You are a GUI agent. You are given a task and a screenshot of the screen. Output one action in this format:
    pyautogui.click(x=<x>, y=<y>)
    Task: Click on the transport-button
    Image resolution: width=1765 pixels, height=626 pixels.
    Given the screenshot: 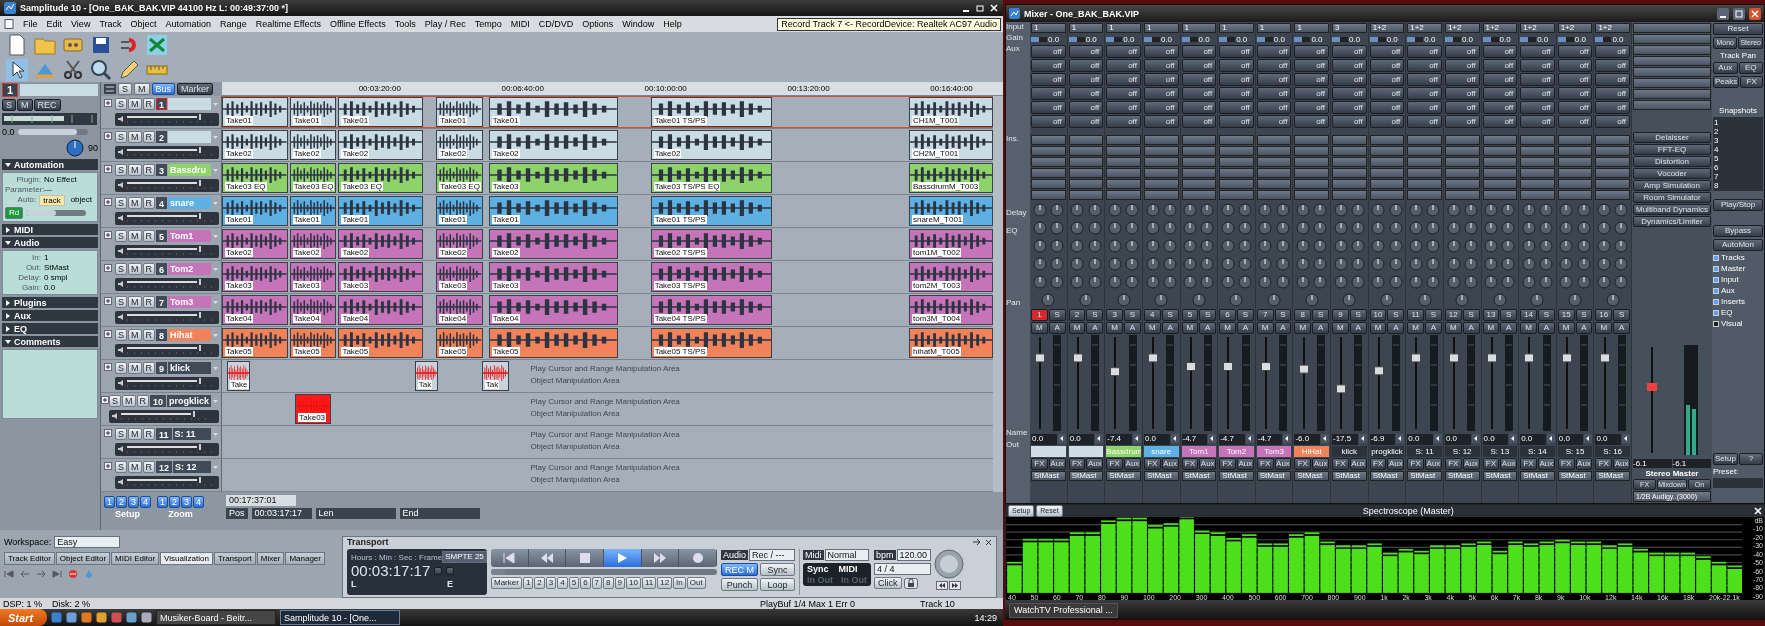 What is the action you would take?
    pyautogui.click(x=623, y=558)
    